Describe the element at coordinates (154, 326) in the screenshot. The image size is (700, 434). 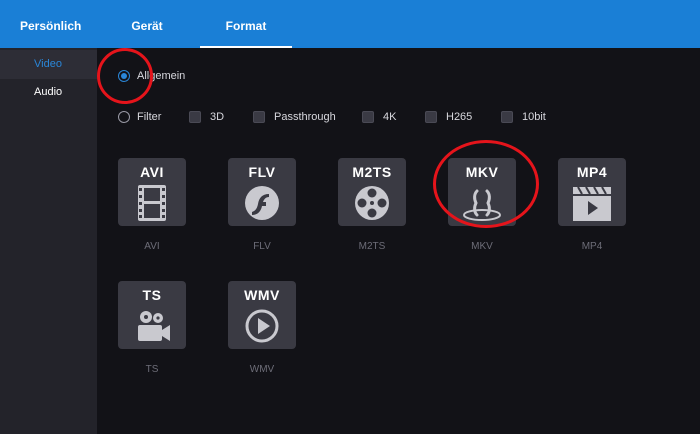
I see `video-camera-icon` at that location.